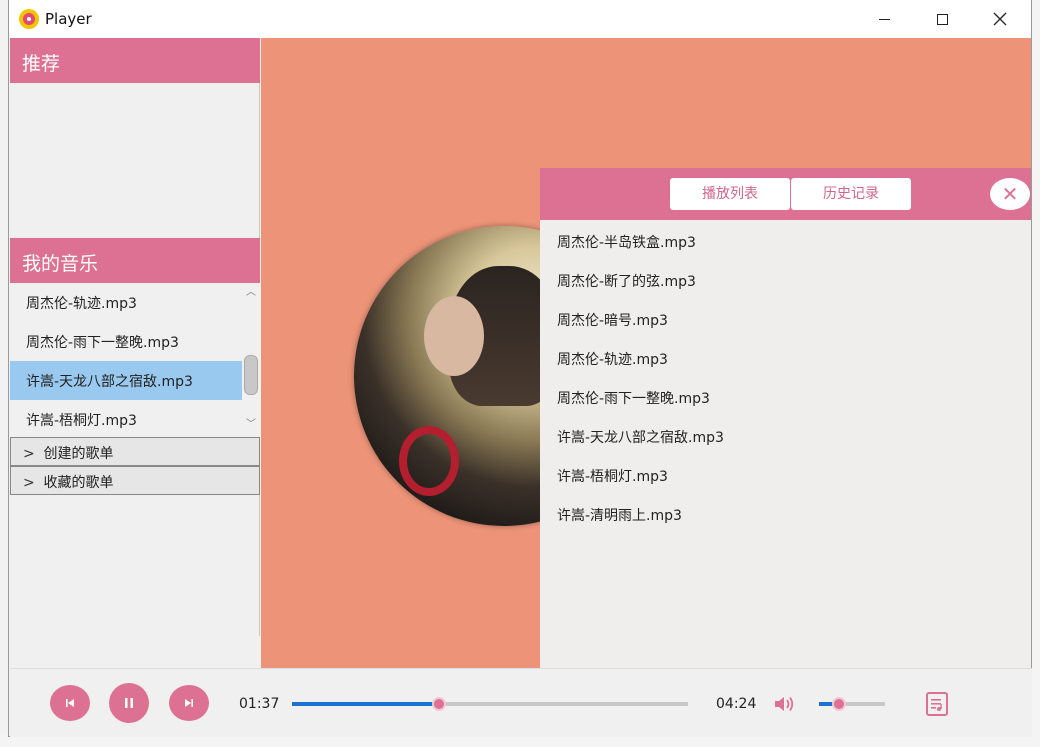 The image size is (1040, 747). Describe the element at coordinates (251, 425) in the screenshot. I see `scroll-down-icon: ﹀` at that location.